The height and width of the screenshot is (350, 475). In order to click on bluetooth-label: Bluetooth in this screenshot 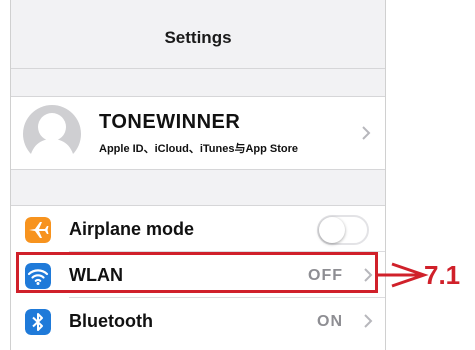, I will do `click(111, 321)`.